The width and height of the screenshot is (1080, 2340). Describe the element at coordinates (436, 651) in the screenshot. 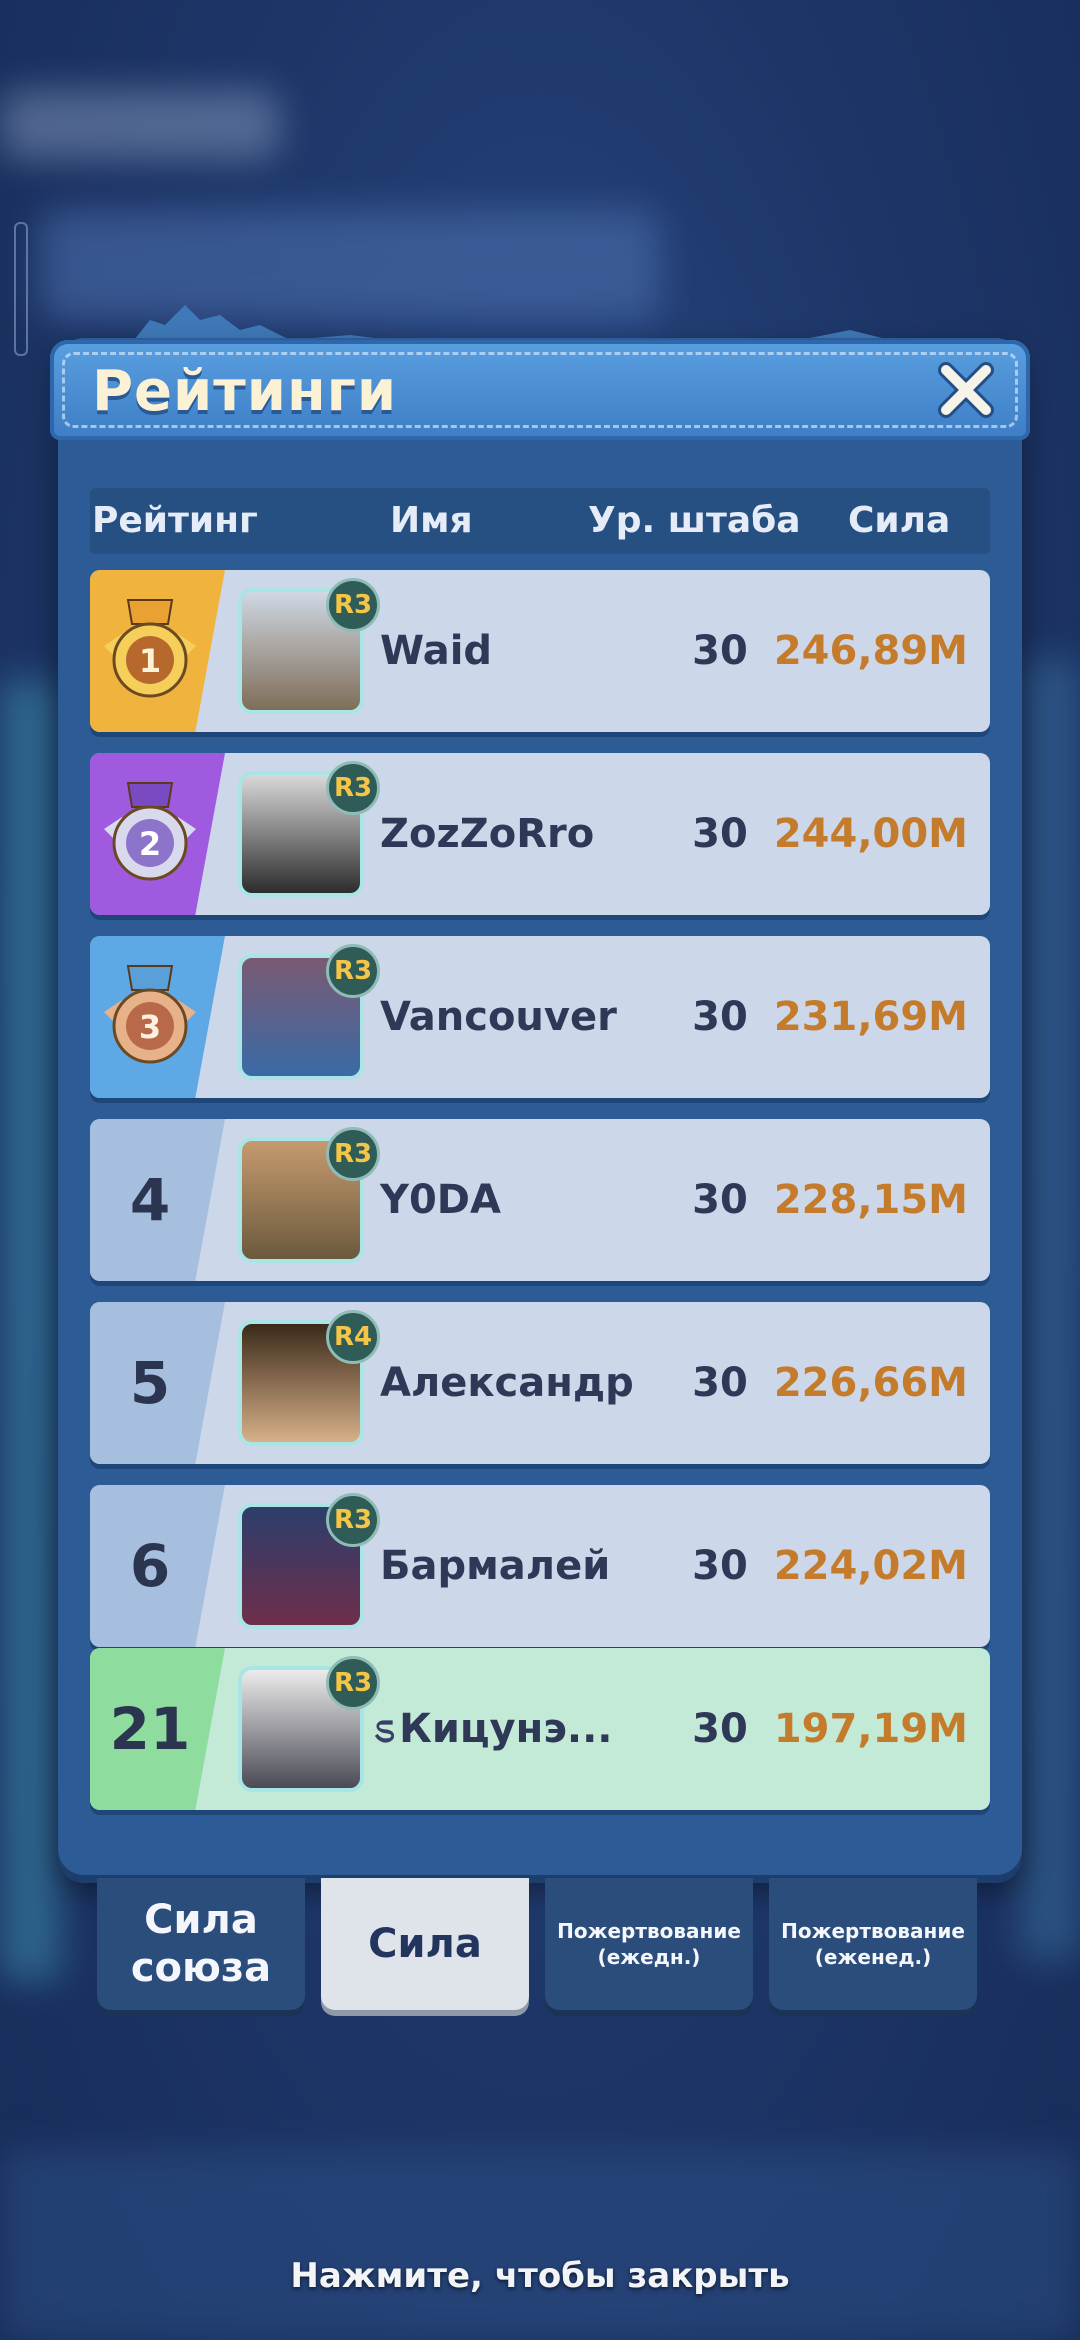

I see `player-name: Waid` at that location.